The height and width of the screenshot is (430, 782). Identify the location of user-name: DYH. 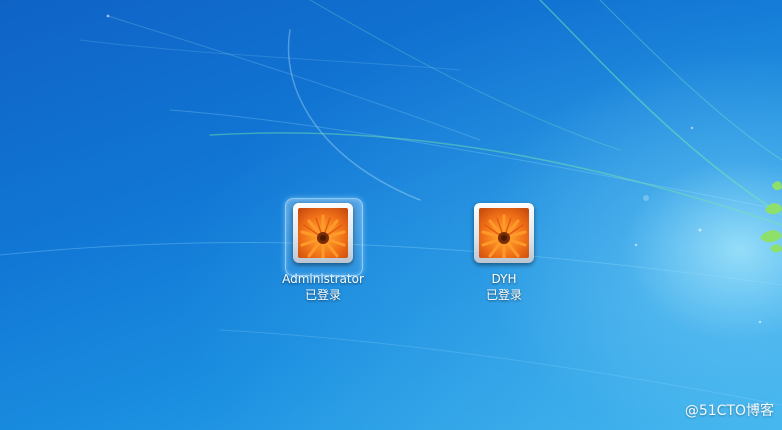
(504, 279).